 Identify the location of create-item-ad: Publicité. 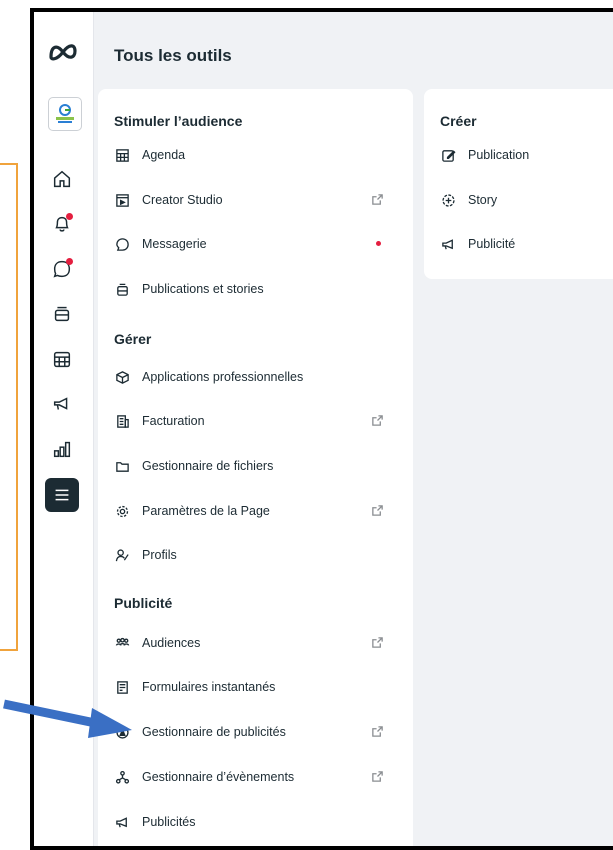
(526, 244).